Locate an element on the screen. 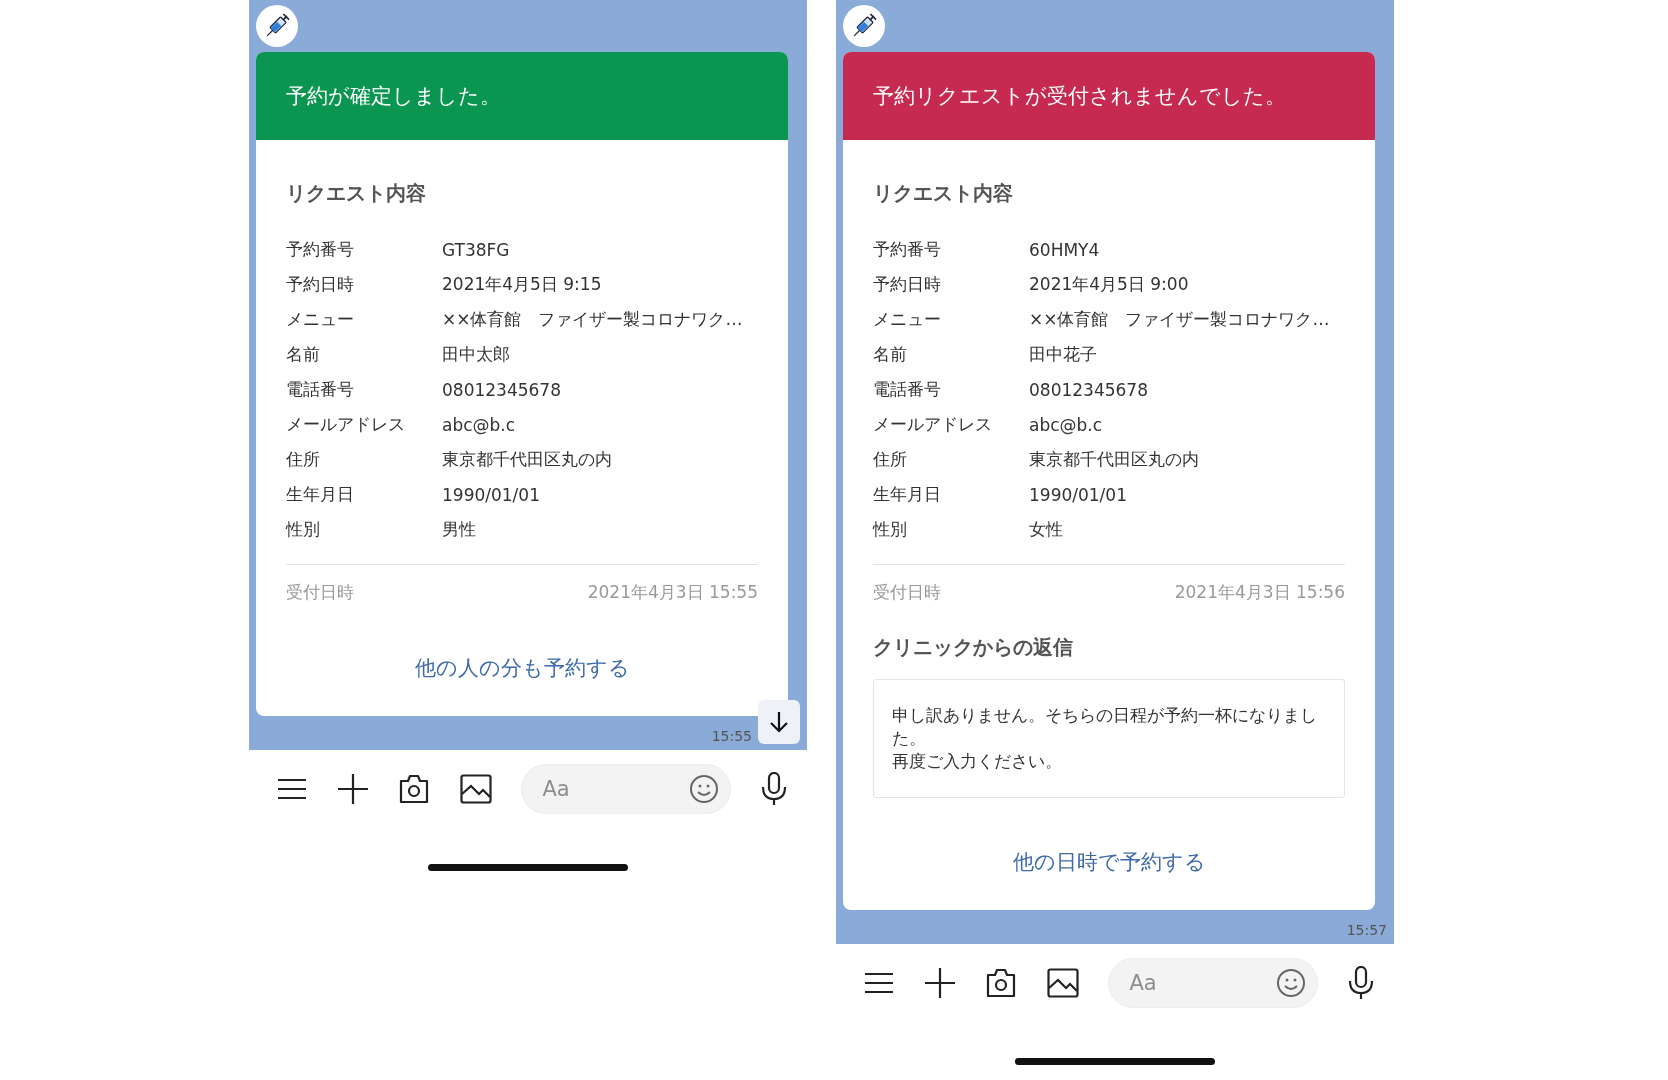  scroll-down-button is located at coordinates (779, 722).